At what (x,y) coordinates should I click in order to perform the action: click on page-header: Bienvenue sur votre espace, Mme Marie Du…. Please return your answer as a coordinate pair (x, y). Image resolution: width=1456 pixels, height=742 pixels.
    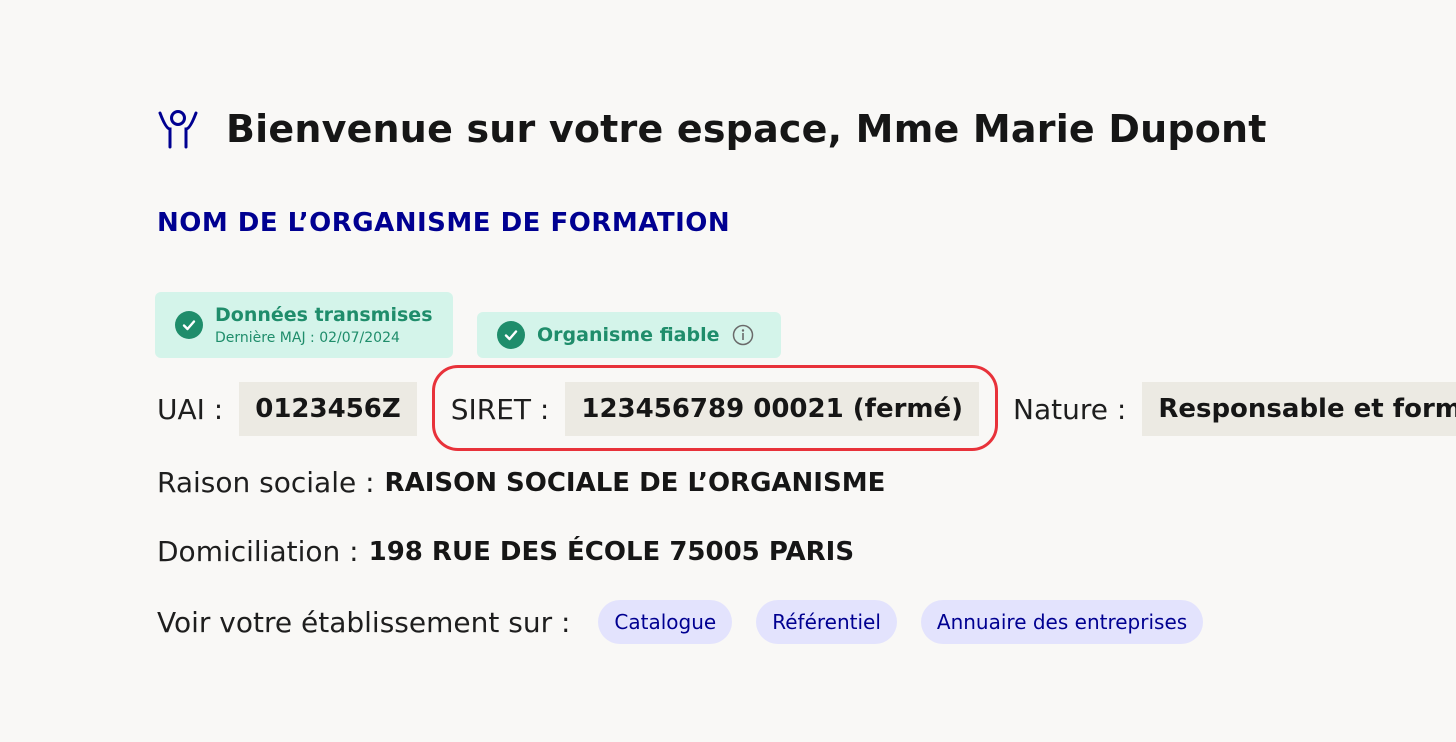
    Looking at the image, I should click on (711, 129).